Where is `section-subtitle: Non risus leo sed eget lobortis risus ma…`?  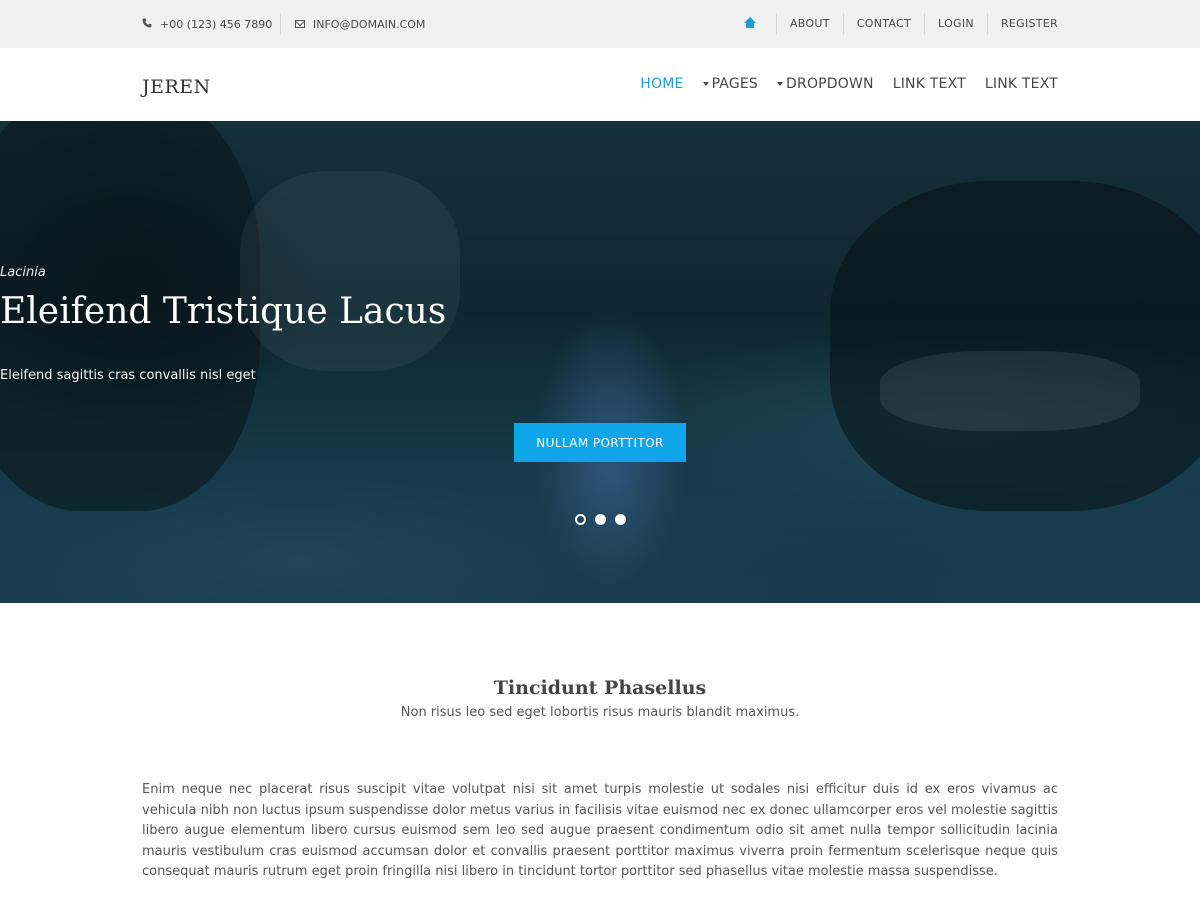
section-subtitle: Non risus leo sed eget lobortis risus ma… is located at coordinates (600, 712).